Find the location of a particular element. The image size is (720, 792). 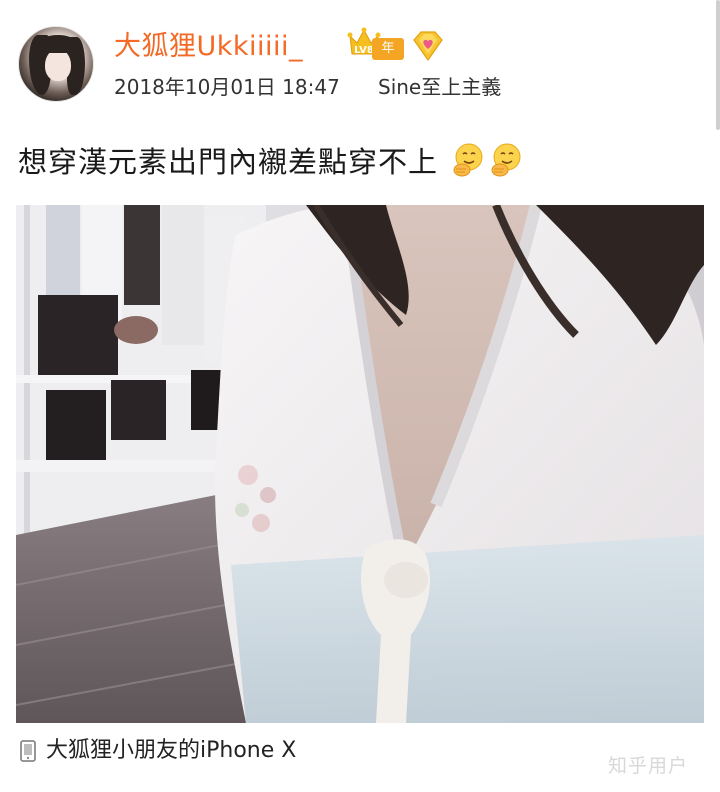

scrollbar is located at coordinates (718, 65).